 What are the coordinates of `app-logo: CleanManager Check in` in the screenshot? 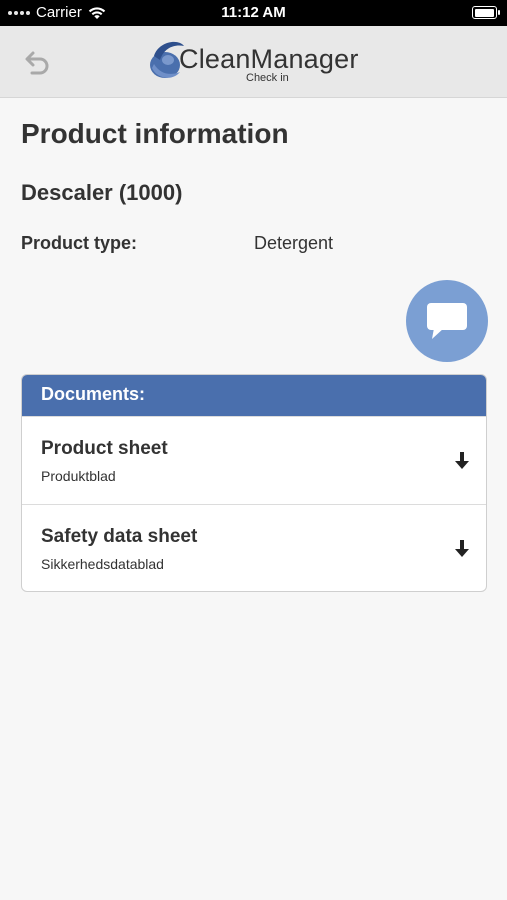 It's located at (258, 63).